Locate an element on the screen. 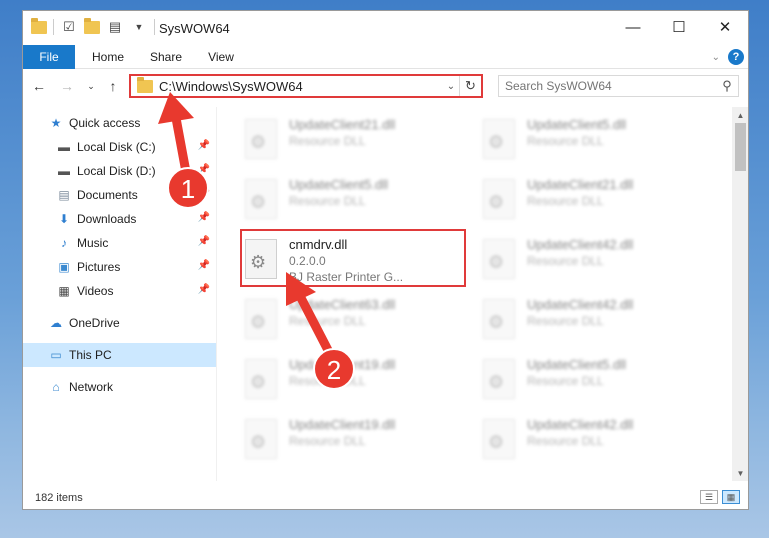  arrow-right-icon: → is located at coordinates (67, 86).